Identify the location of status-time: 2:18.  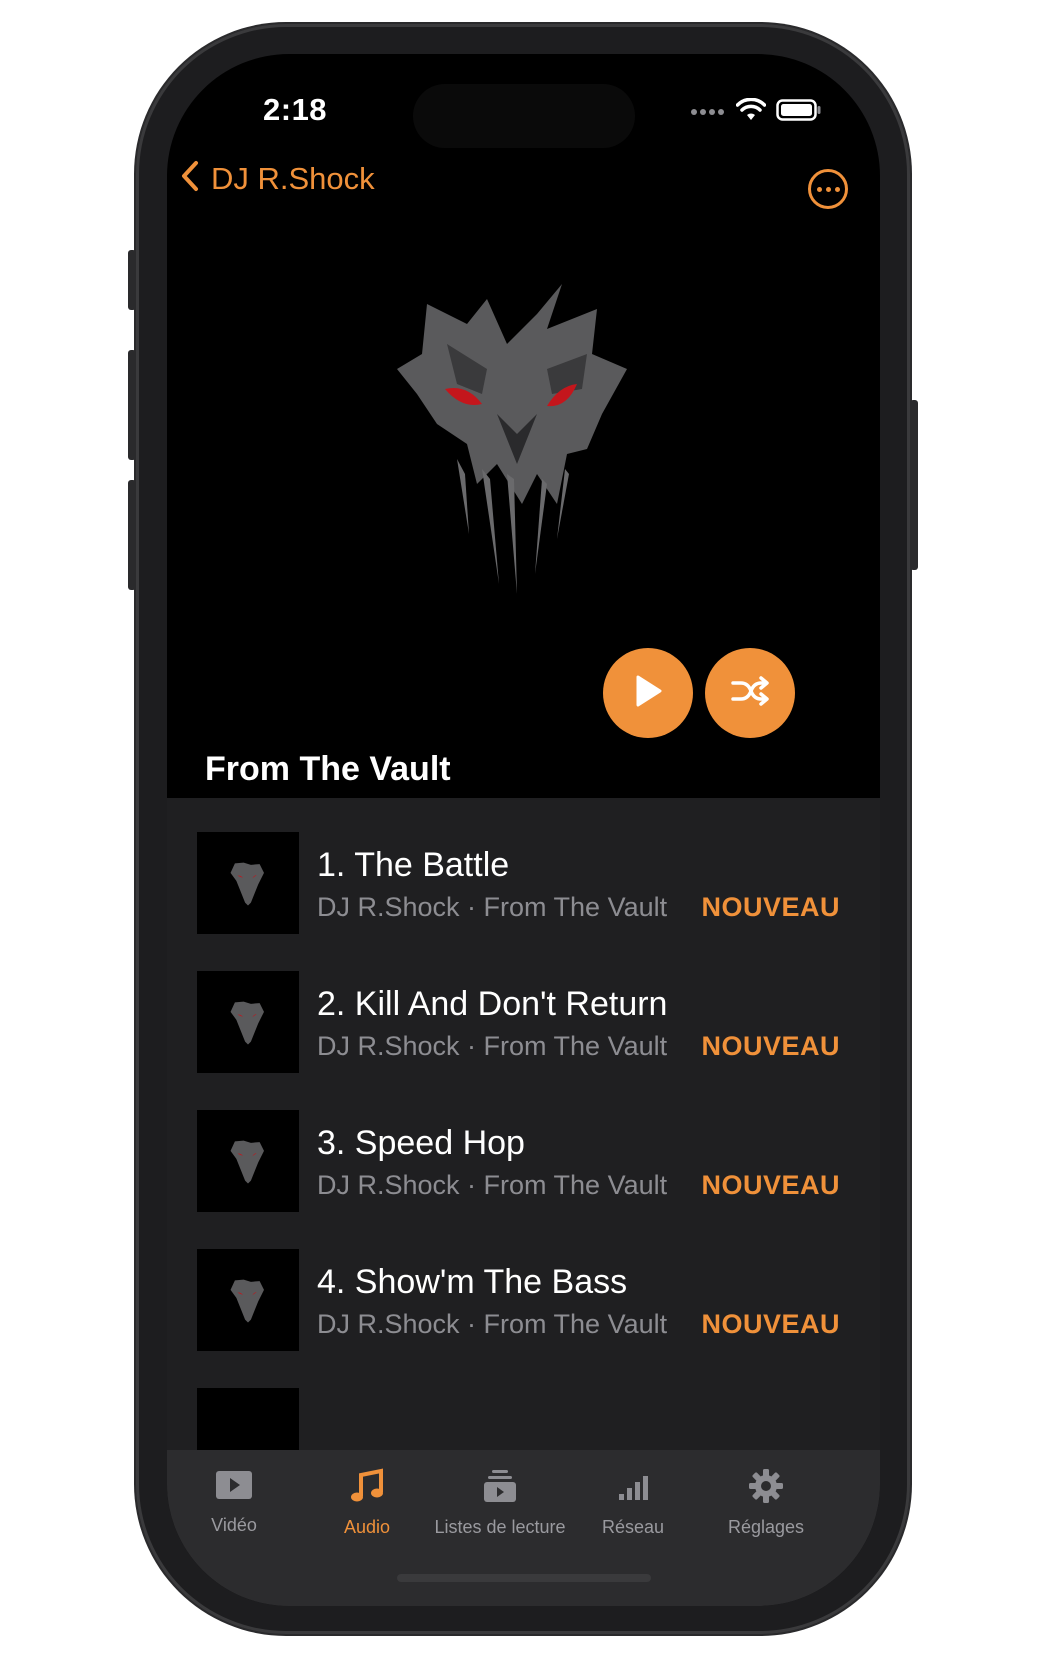
(295, 109).